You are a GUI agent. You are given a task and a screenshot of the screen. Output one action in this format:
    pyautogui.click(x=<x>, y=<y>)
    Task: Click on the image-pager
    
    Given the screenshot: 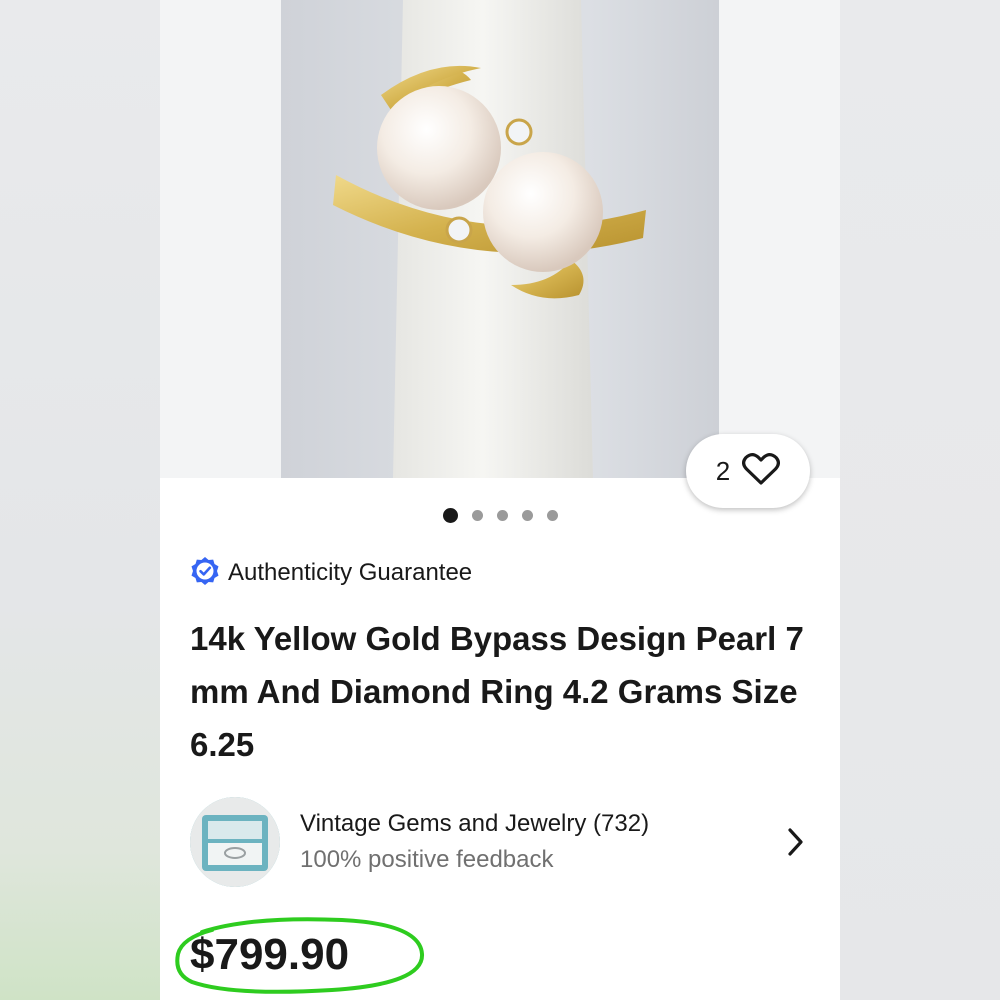 What is the action you would take?
    pyautogui.click(x=500, y=515)
    